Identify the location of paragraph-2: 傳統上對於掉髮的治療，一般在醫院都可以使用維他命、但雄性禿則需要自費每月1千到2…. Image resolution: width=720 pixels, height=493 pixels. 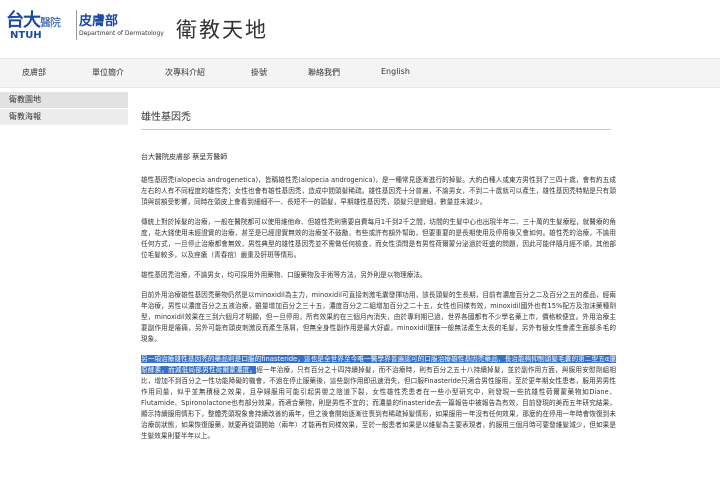
(378, 238).